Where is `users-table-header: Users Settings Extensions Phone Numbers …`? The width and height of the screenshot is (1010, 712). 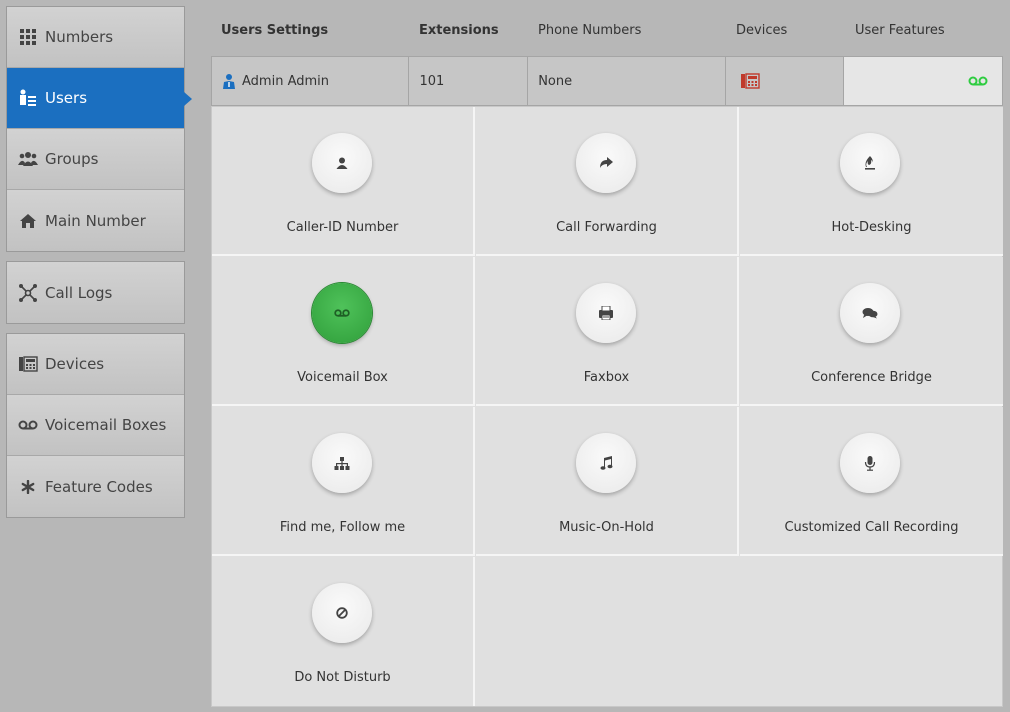
users-table-header: Users Settings Extensions Phone Numbers … is located at coordinates (607, 31).